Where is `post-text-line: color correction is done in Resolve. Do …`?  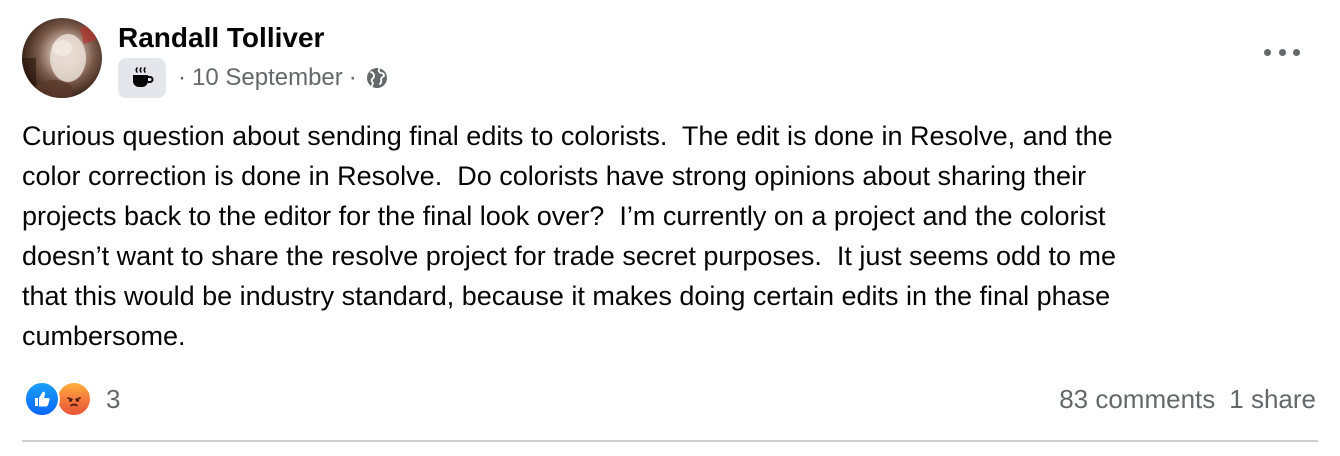 post-text-line: color correction is done in Resolve. Do … is located at coordinates (554, 176).